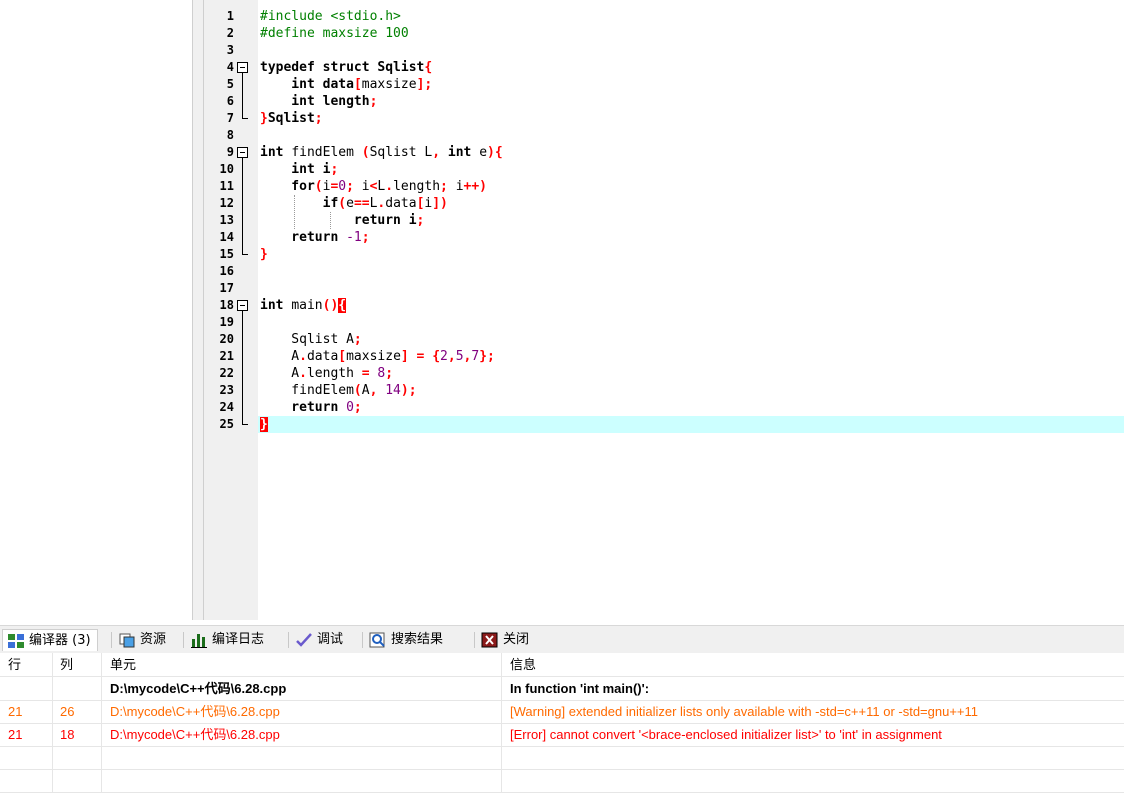  I want to click on project-pane, so click(96, 310).